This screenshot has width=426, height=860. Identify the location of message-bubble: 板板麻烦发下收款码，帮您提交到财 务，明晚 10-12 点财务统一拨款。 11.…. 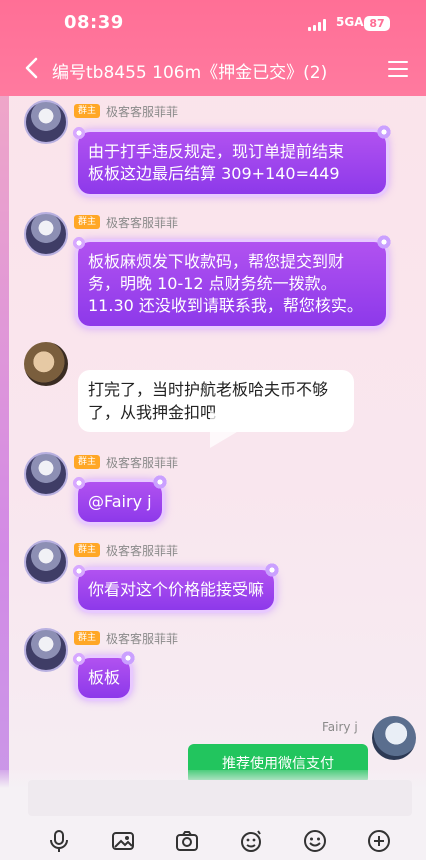
(232, 280).